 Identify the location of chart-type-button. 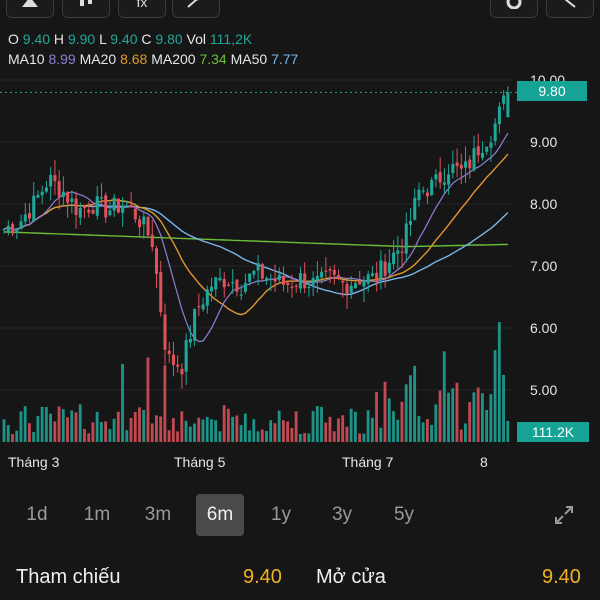
(30, 9).